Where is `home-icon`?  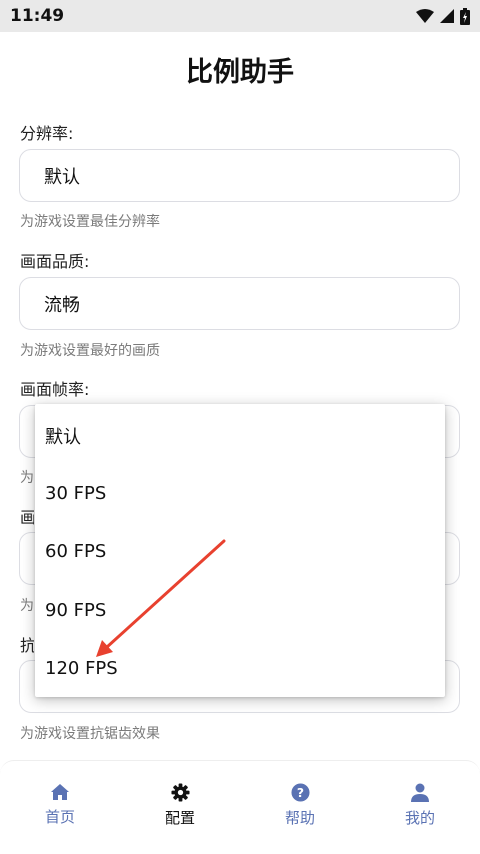
home-icon is located at coordinates (60, 792).